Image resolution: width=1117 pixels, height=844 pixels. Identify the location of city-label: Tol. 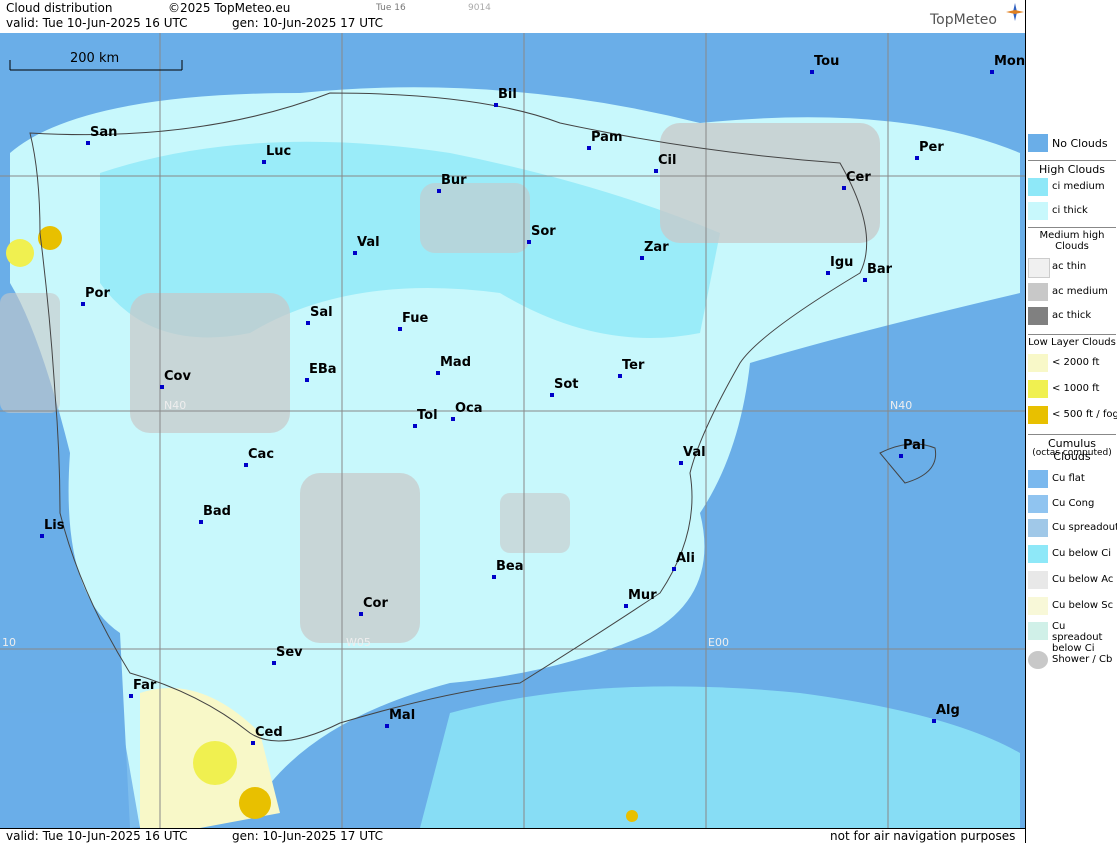
(427, 415).